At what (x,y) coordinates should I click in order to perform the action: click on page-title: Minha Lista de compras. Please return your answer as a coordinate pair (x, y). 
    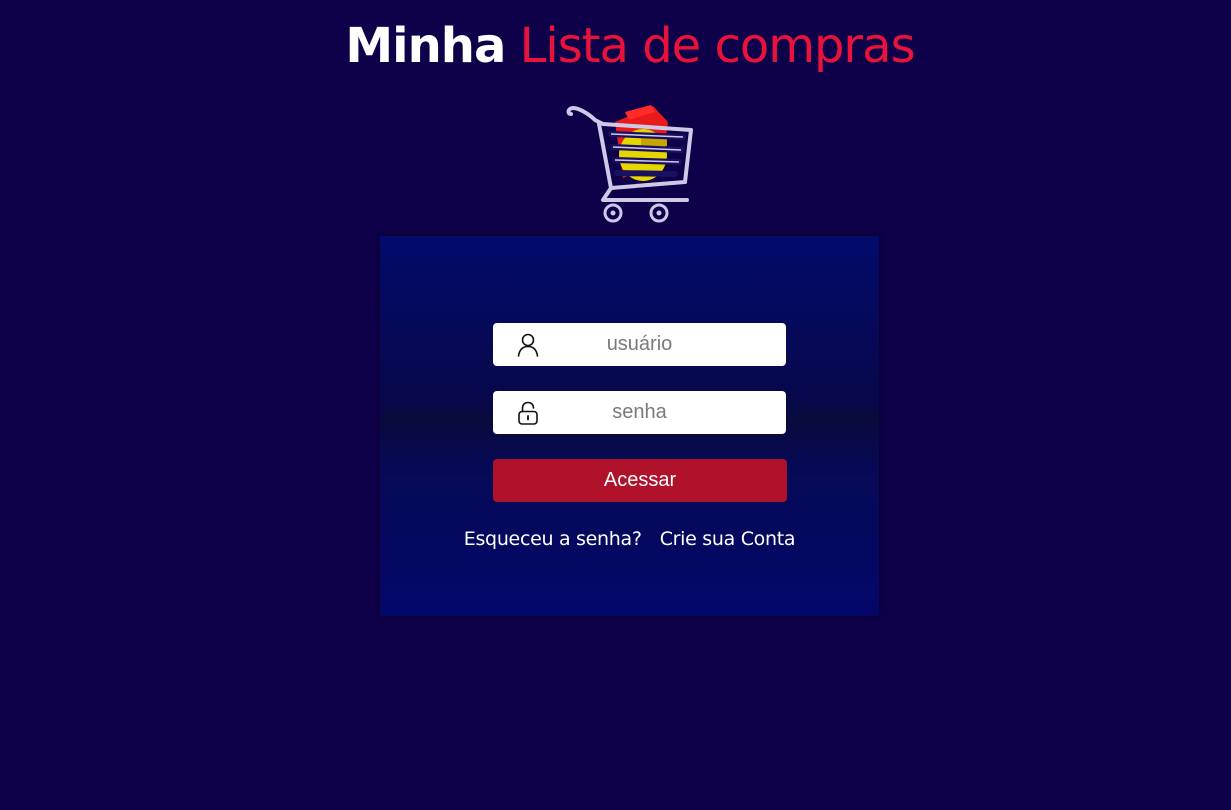
    Looking at the image, I should click on (615, 46).